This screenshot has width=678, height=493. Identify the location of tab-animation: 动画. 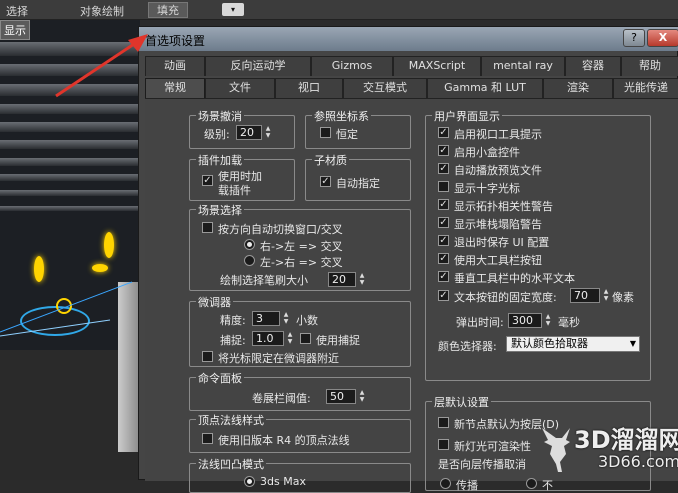
(175, 66).